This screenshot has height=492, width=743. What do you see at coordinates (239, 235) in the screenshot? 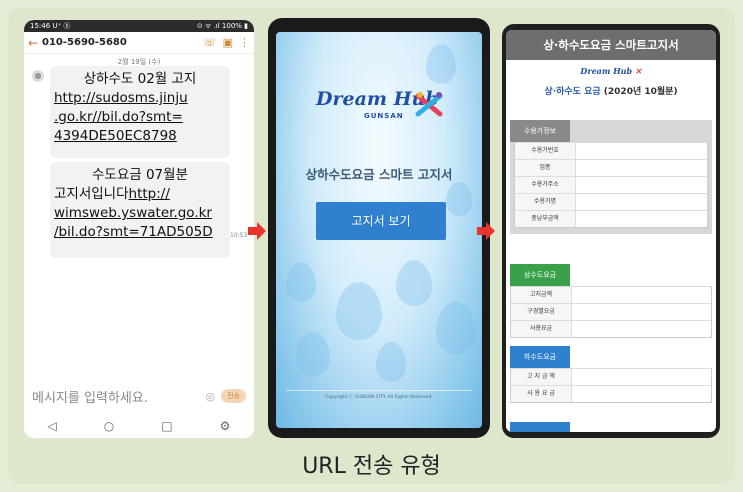
I see `message-time: 10:53` at bounding box center [239, 235].